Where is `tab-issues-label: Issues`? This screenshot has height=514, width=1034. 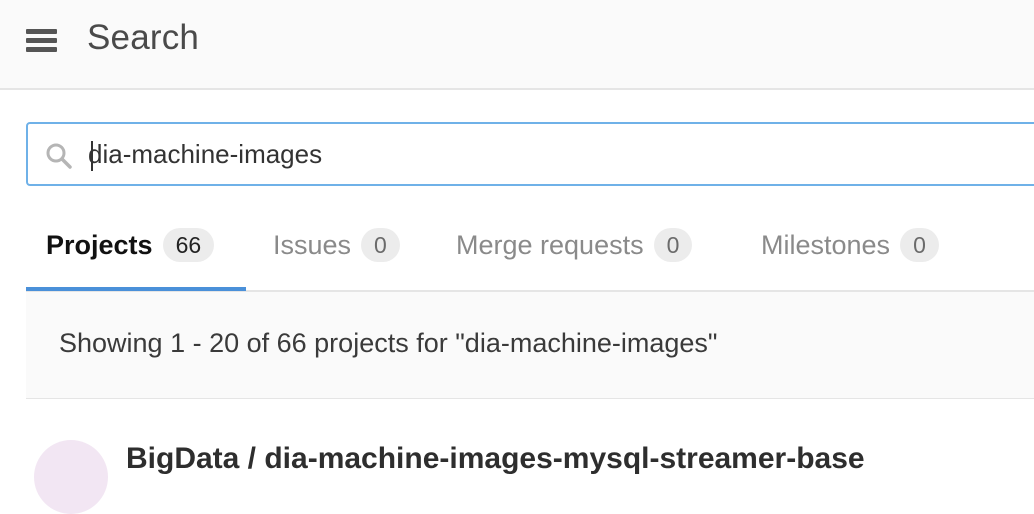
tab-issues-label: Issues is located at coordinates (312, 244).